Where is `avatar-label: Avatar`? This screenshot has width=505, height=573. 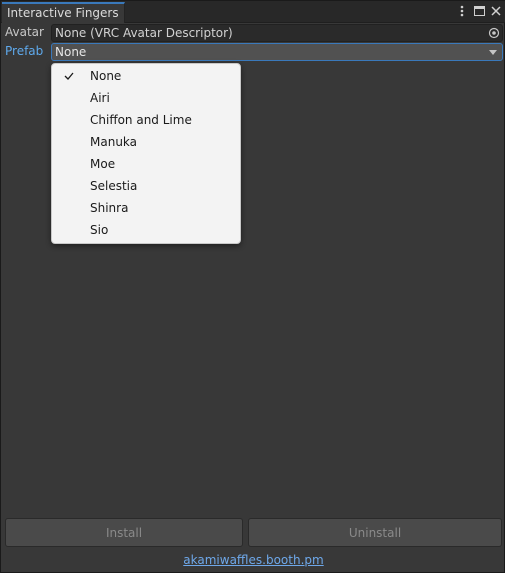
avatar-label: Avatar is located at coordinates (24, 32).